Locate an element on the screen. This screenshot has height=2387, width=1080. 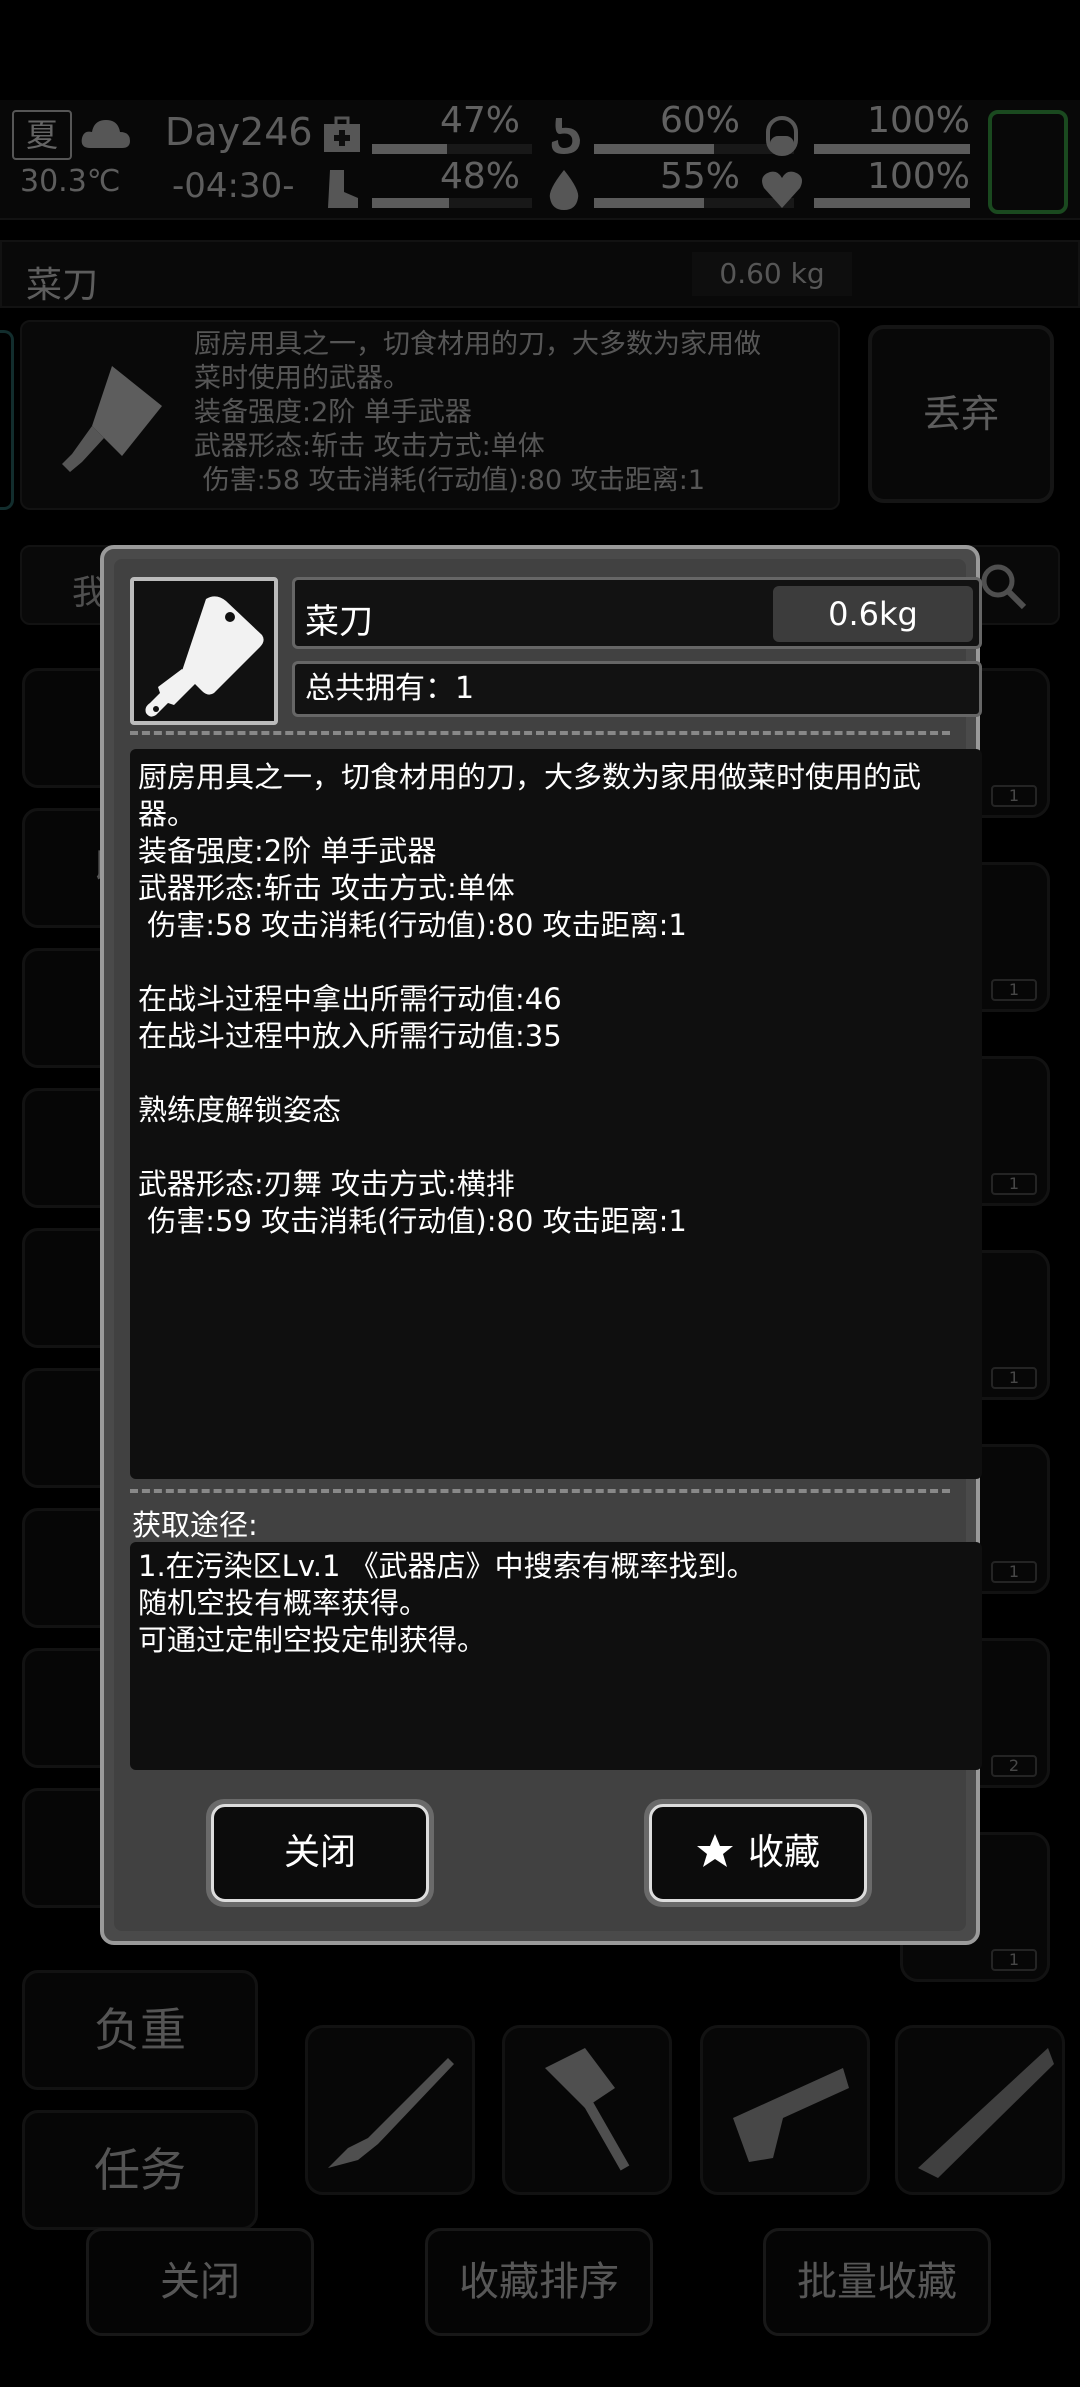
temperature: 30.3℃ is located at coordinates (70, 181).